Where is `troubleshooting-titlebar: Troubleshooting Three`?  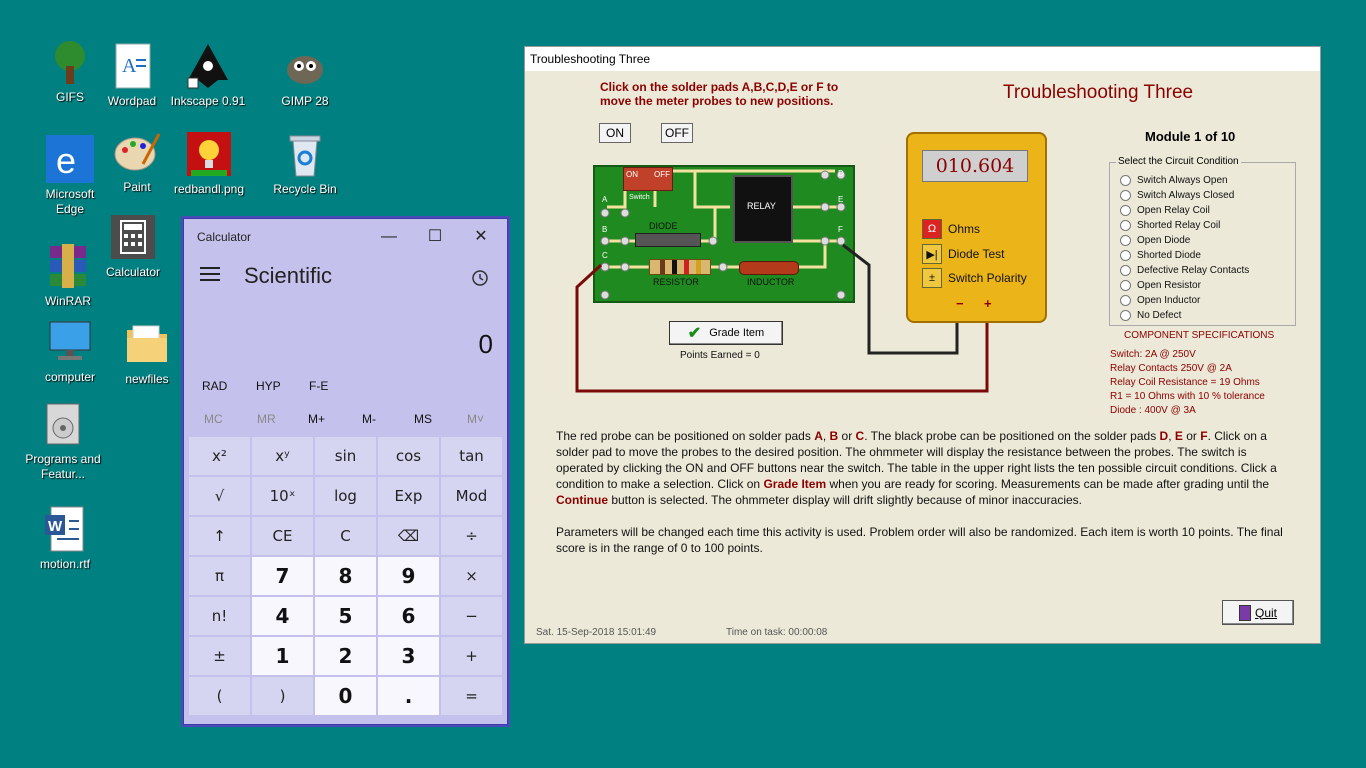 troubleshooting-titlebar: Troubleshooting Three is located at coordinates (922, 59).